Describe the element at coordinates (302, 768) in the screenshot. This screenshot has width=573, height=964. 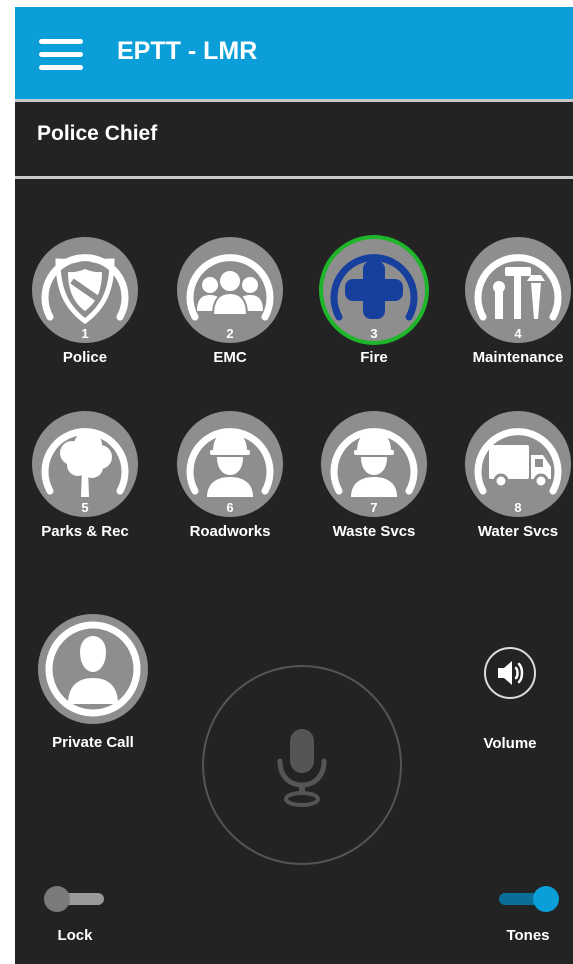
I see `microphone-icon` at that location.